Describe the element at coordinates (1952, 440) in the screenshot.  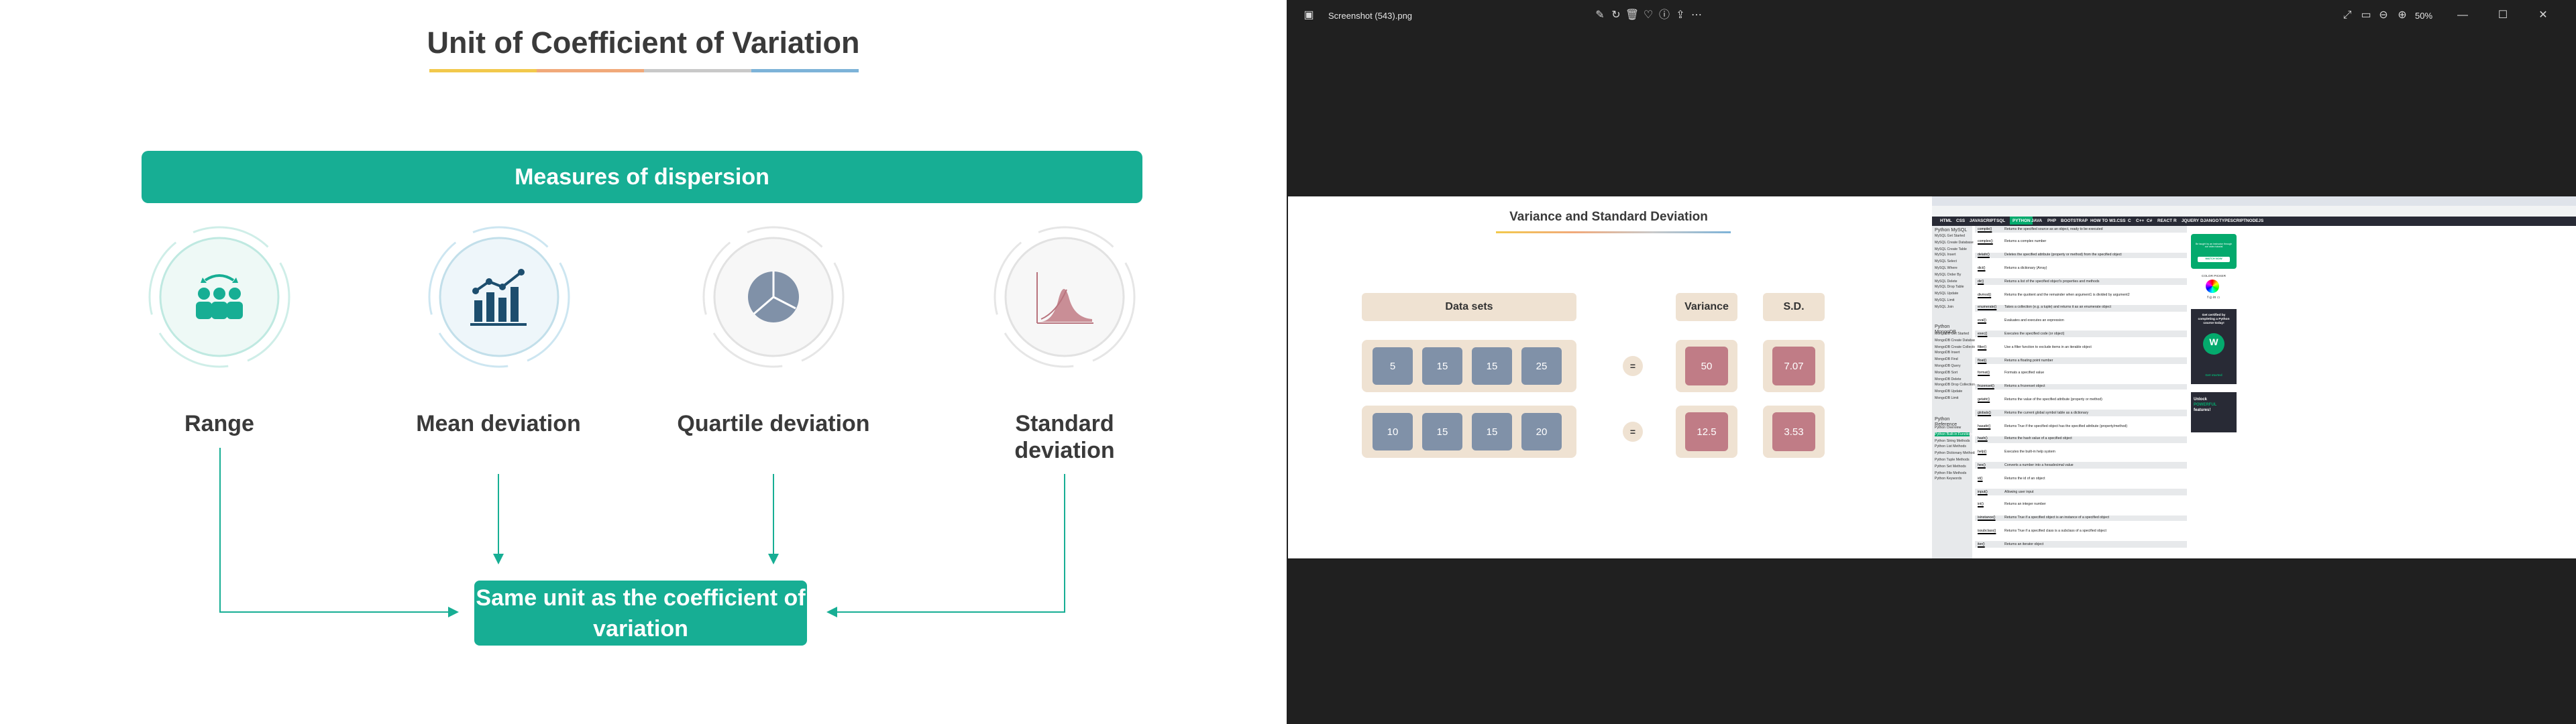
I see `sidebar-item: Python String Methods` at that location.